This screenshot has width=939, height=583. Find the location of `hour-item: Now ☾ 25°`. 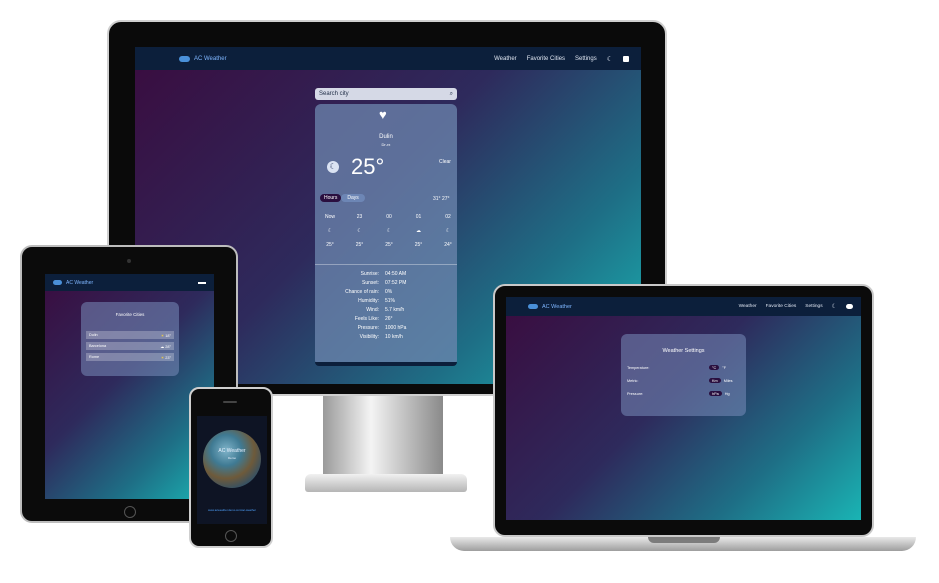

hour-item: Now ☾ 25° is located at coordinates (329, 231).